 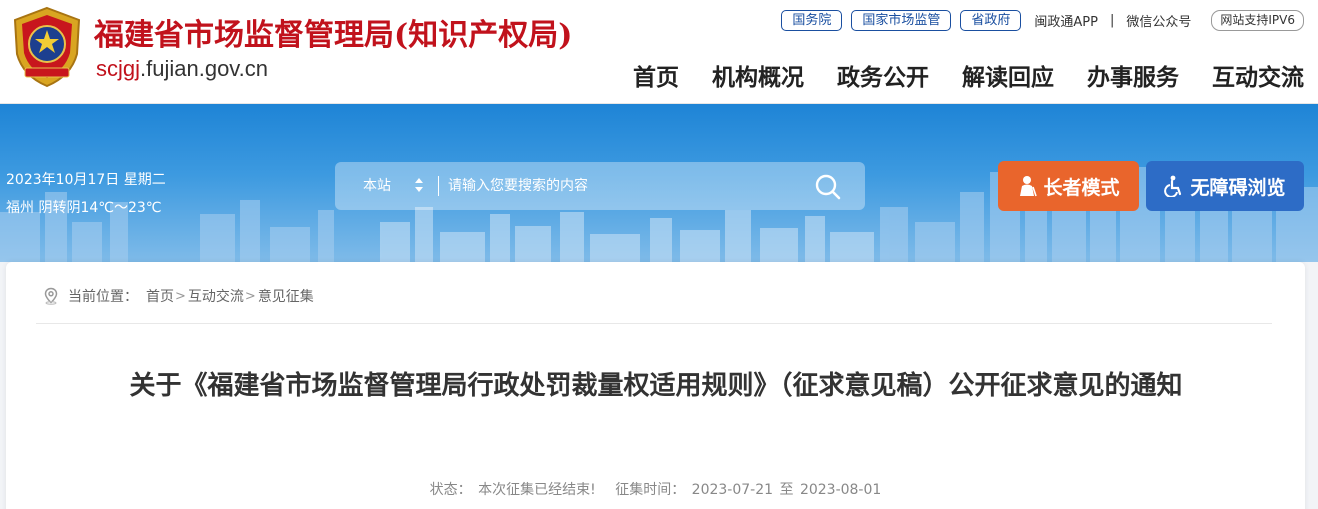 What do you see at coordinates (47, 47) in the screenshot?
I see `police-emblem-logo` at bounding box center [47, 47].